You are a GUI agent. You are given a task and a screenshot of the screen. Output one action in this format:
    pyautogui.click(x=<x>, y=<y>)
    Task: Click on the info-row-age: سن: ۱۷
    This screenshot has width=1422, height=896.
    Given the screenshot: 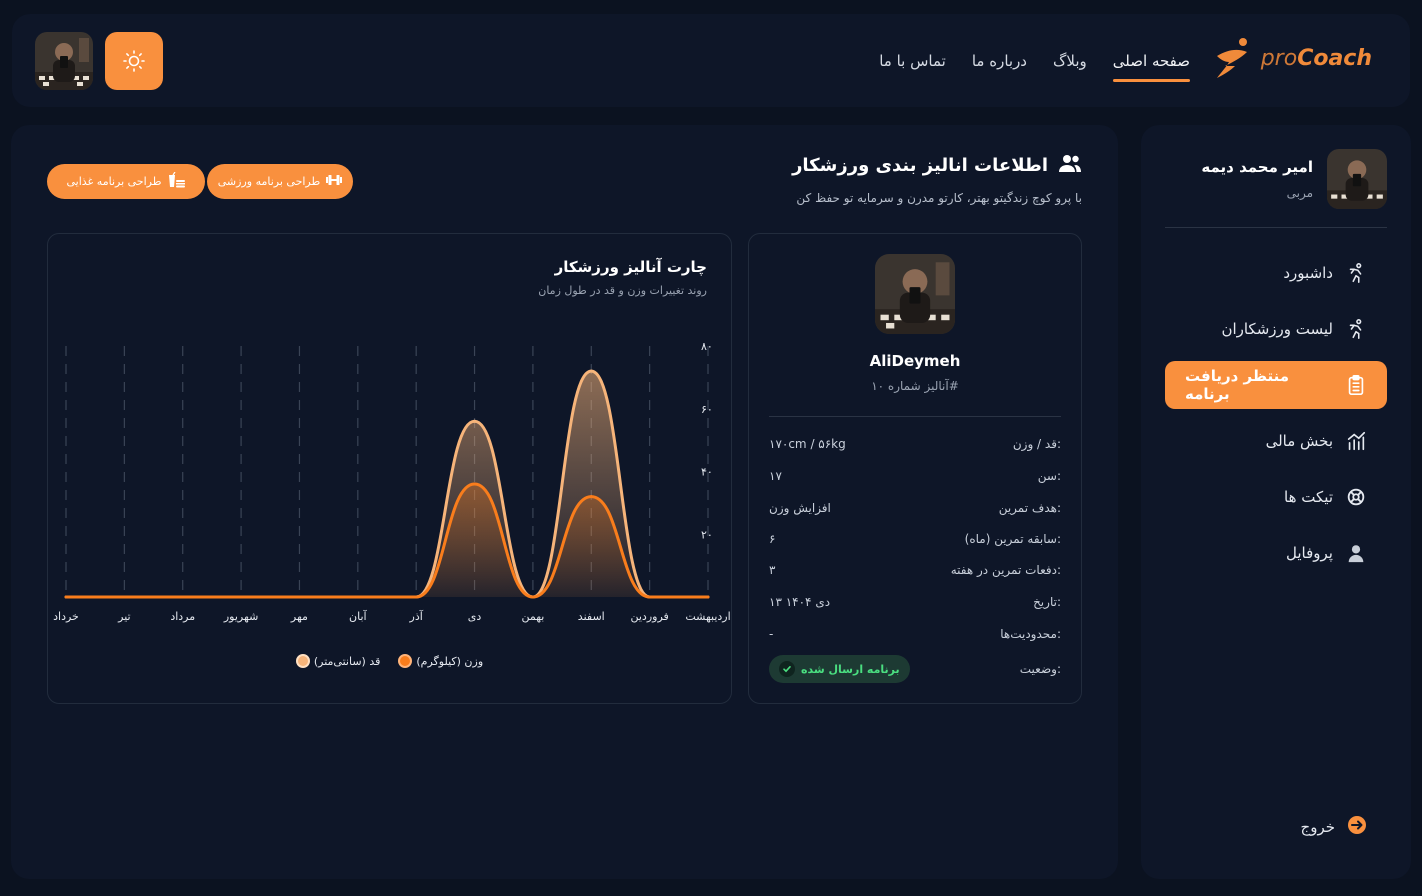 What is the action you would take?
    pyautogui.click(x=915, y=476)
    